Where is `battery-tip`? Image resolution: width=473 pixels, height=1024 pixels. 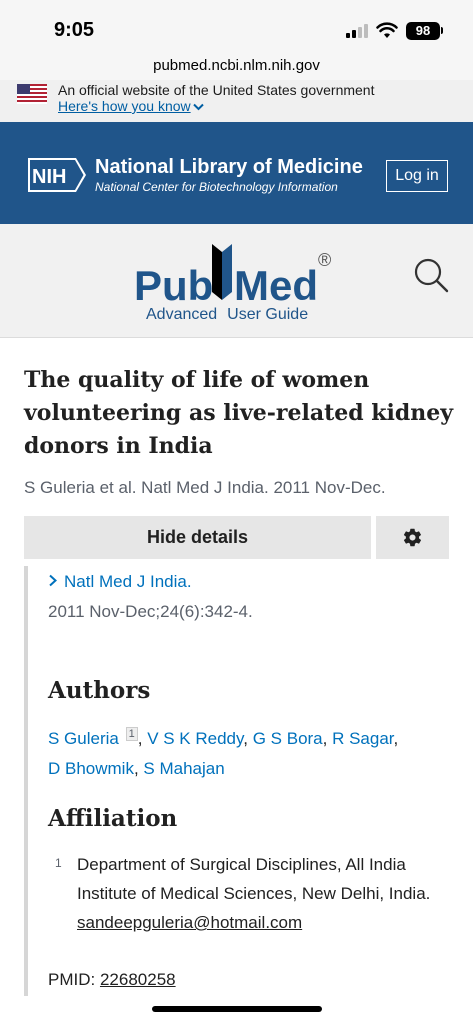
battery-tip is located at coordinates (442, 30).